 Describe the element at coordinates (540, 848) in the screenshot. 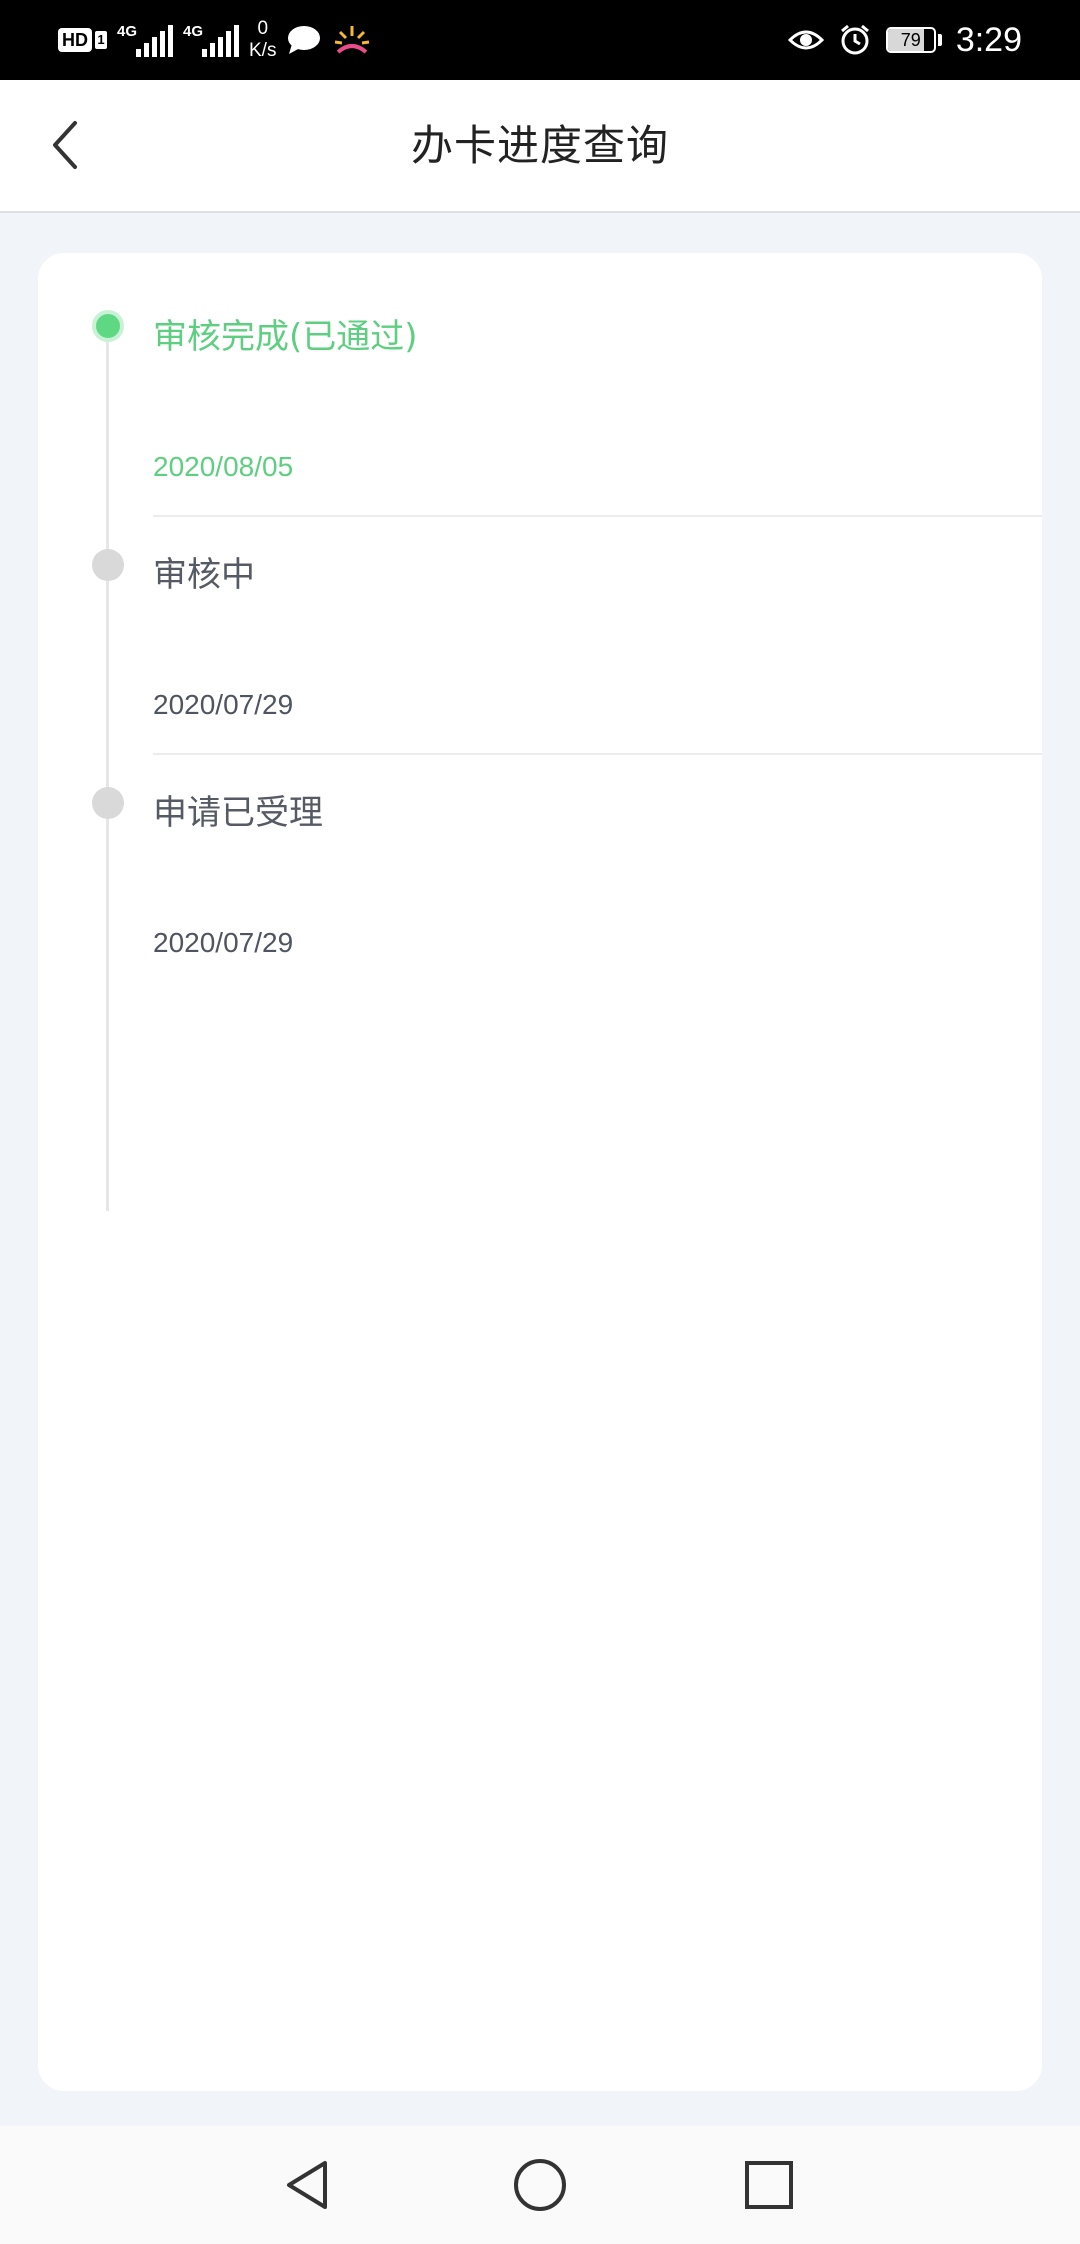

I see `timeline-step-accepted: 申请已受理 2020/07/29` at that location.